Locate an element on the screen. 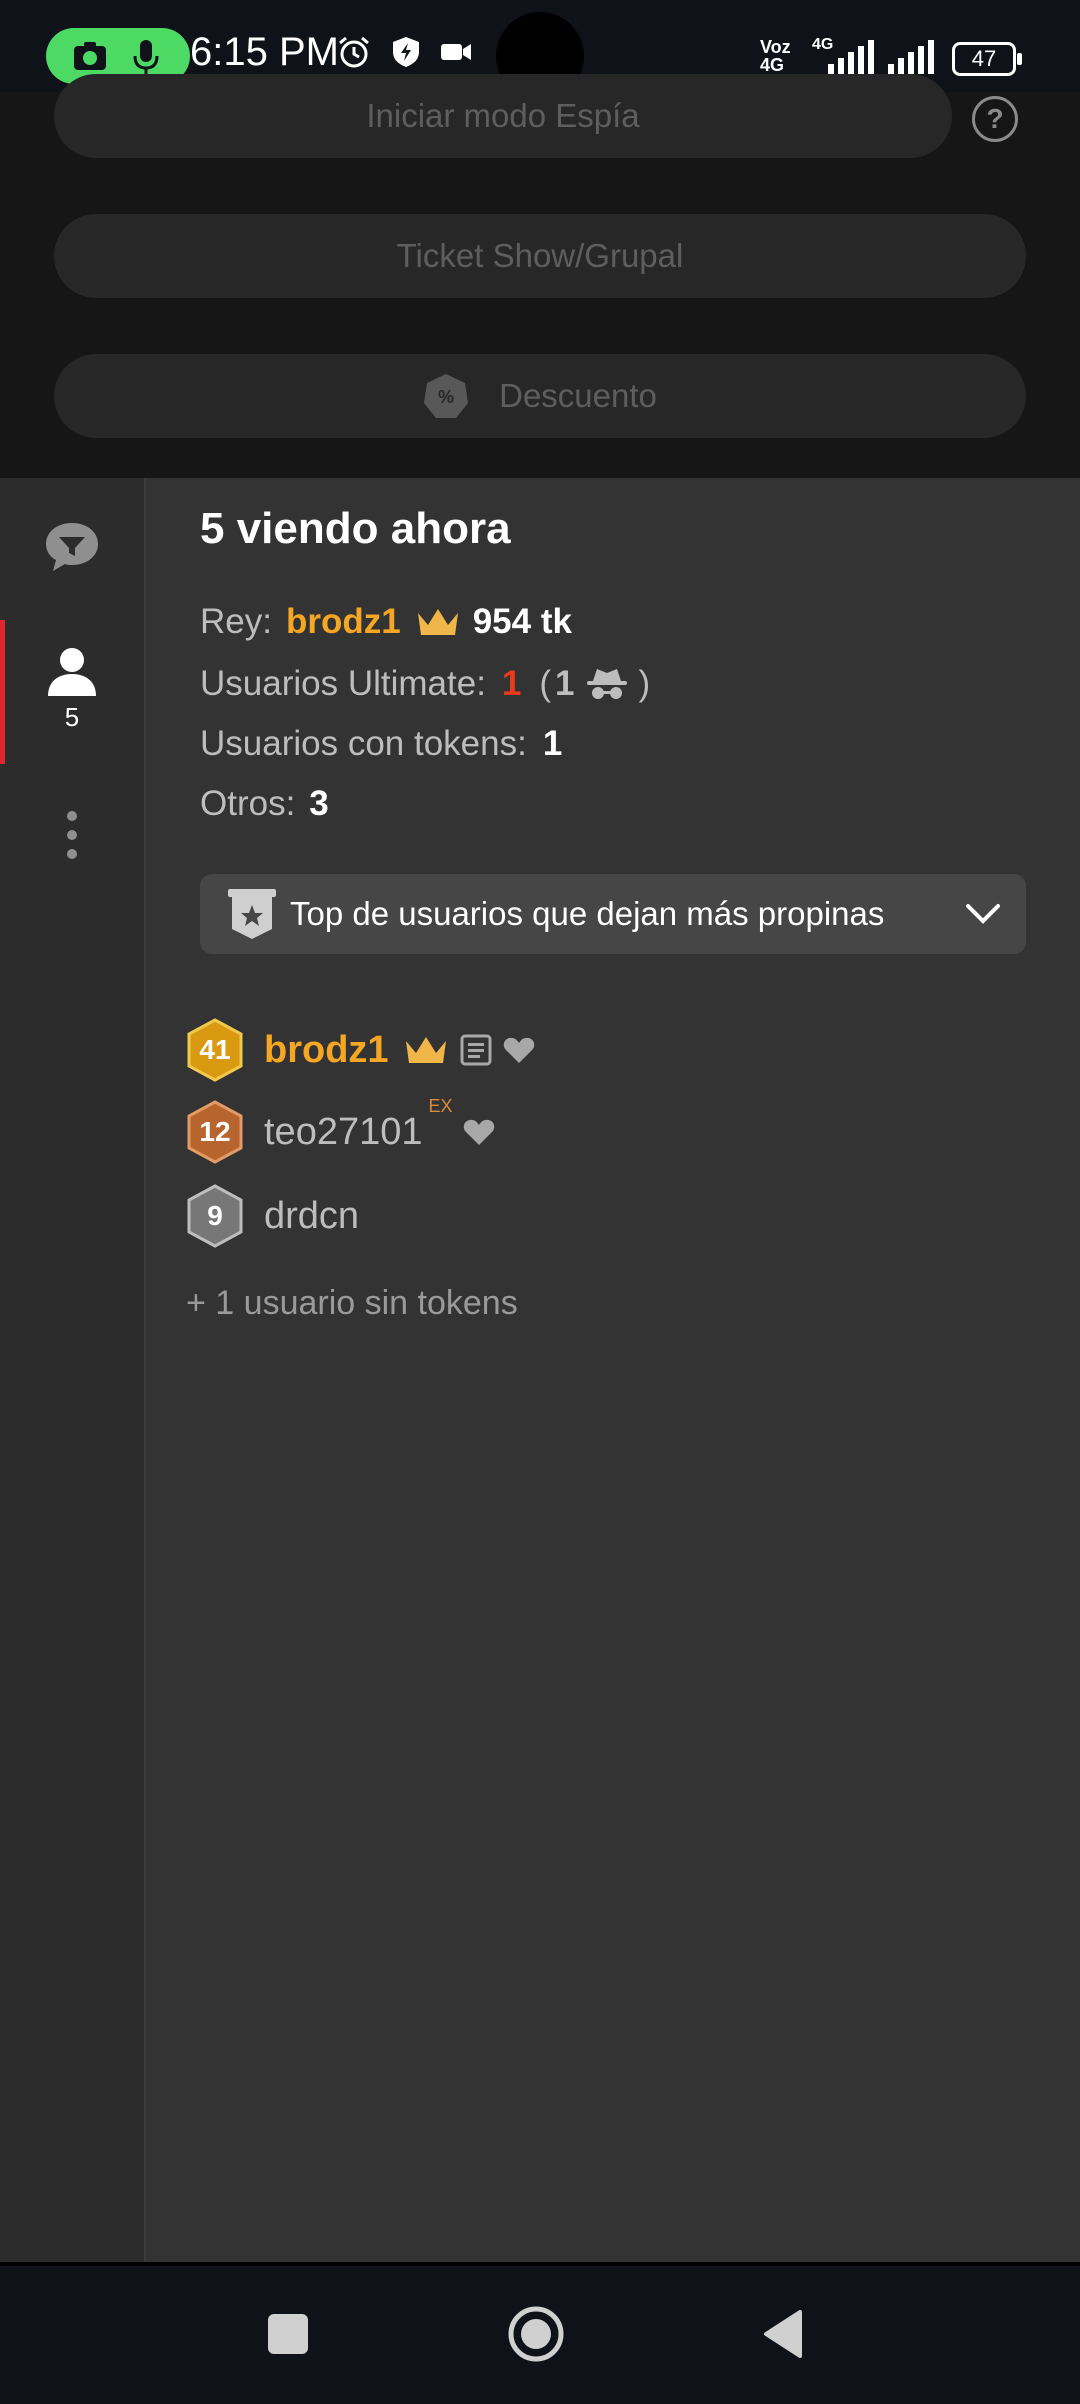  tokens-row: Usuarios con tokens: 1 is located at coordinates (381, 744).